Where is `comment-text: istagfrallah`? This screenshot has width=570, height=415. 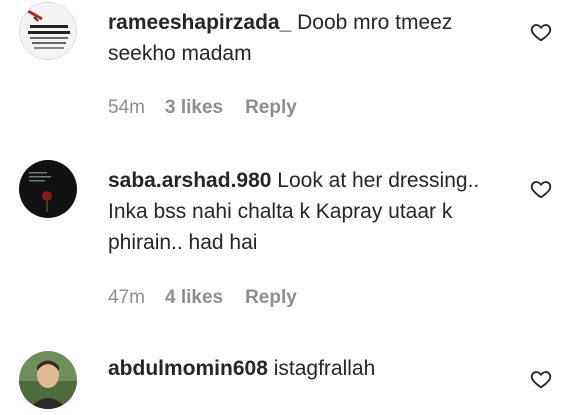 comment-text: istagfrallah is located at coordinates (324, 368).